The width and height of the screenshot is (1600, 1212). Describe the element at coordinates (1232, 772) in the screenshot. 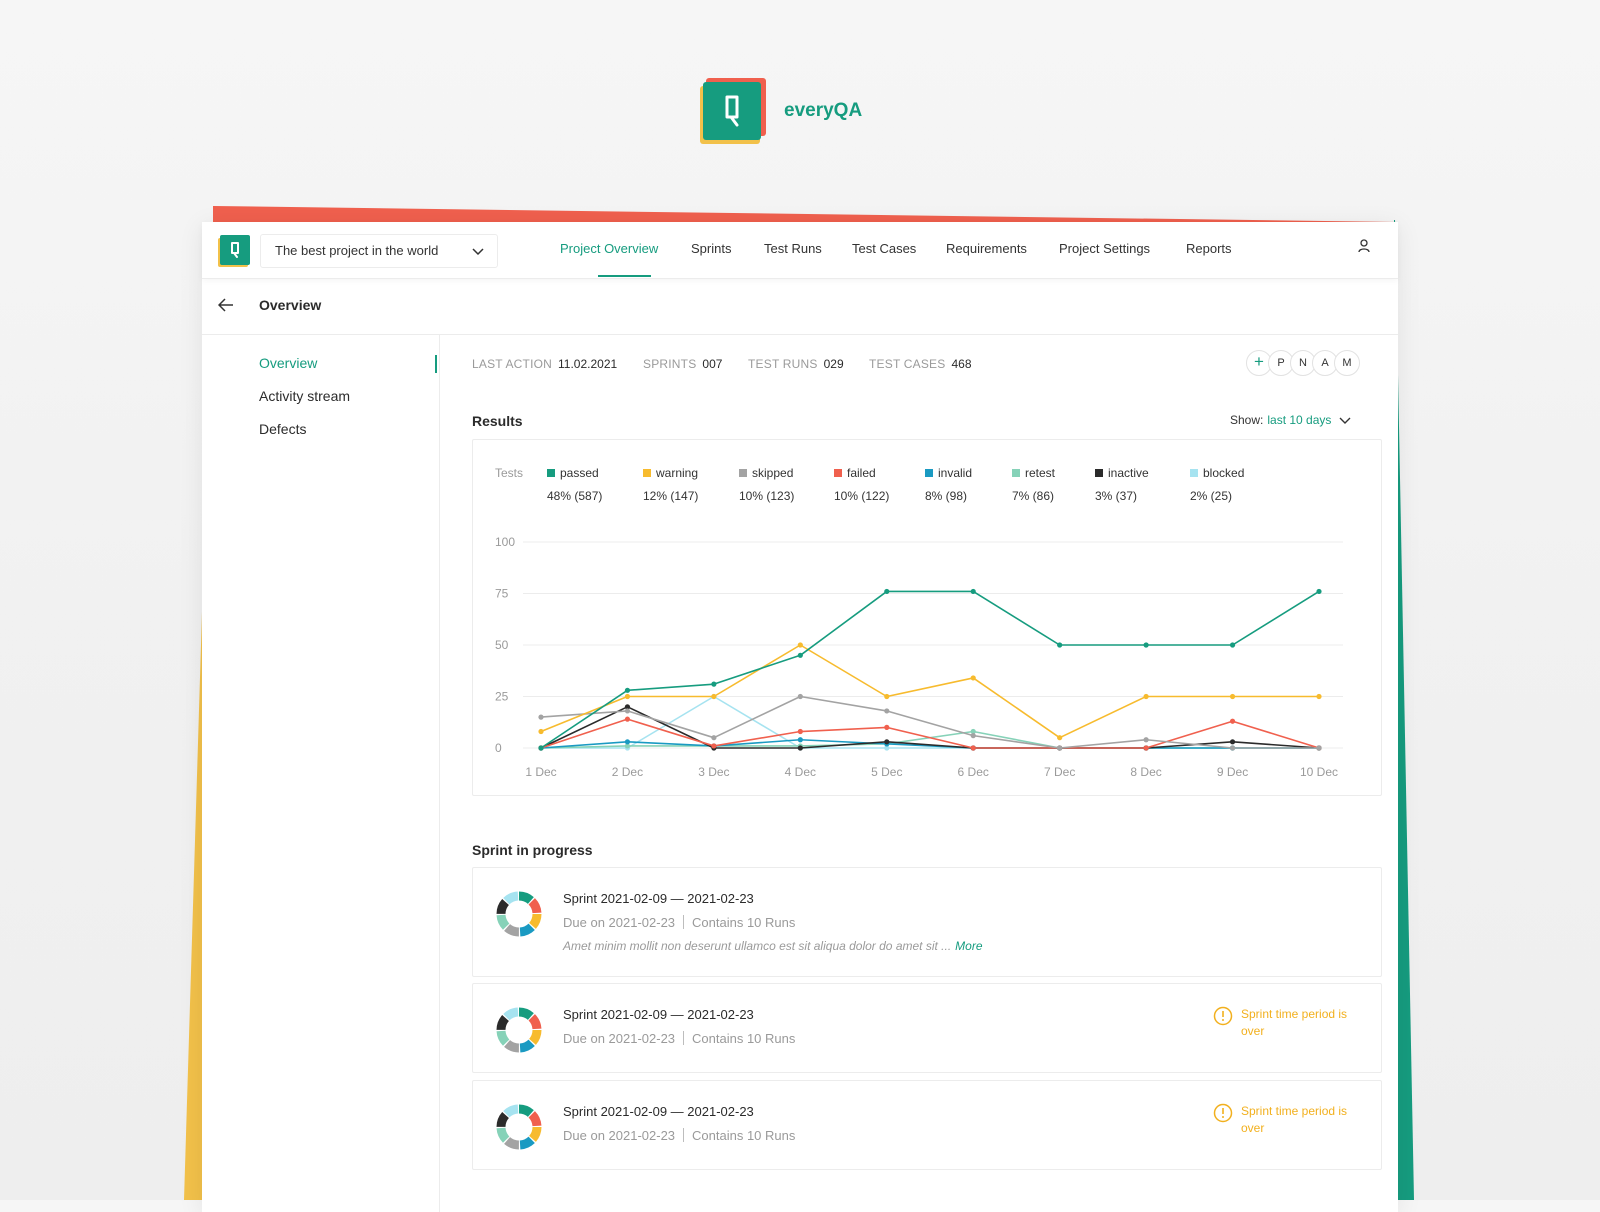

I see `x-tick-label: 9 Dec` at that location.